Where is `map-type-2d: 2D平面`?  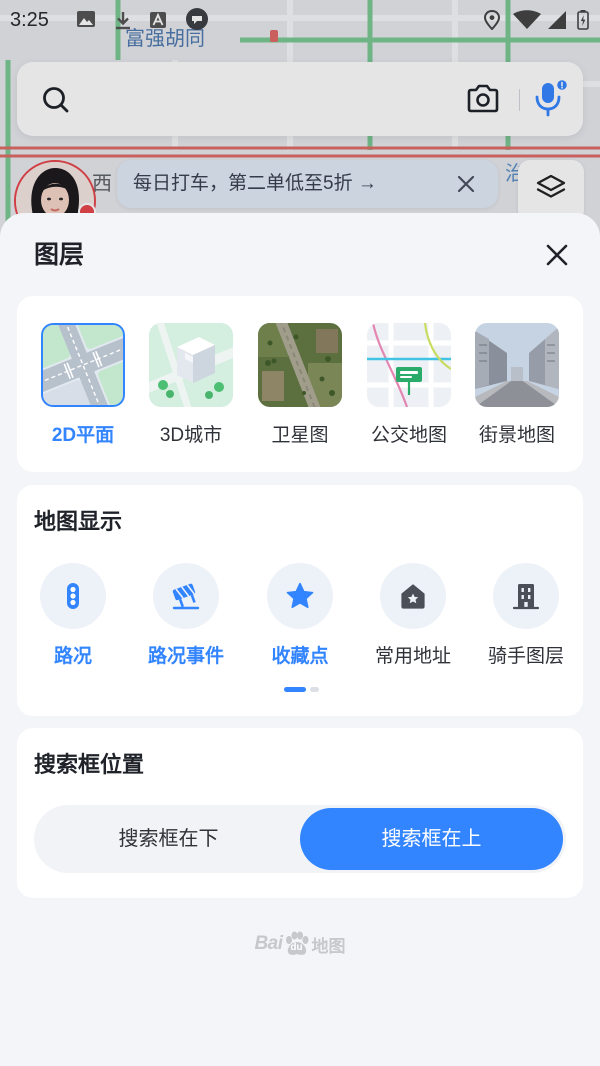 map-type-2d: 2D平面 is located at coordinates (83, 388).